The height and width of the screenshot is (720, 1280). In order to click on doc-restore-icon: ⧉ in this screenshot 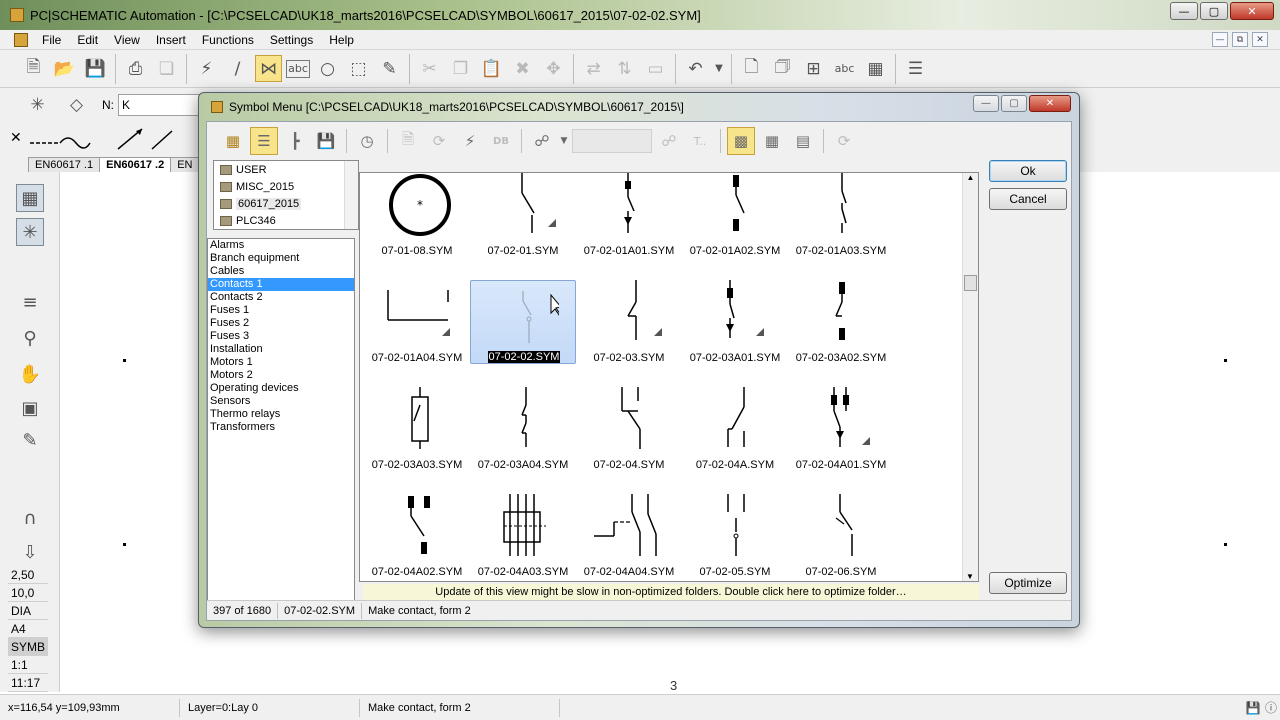, I will do `click(1240, 39)`.